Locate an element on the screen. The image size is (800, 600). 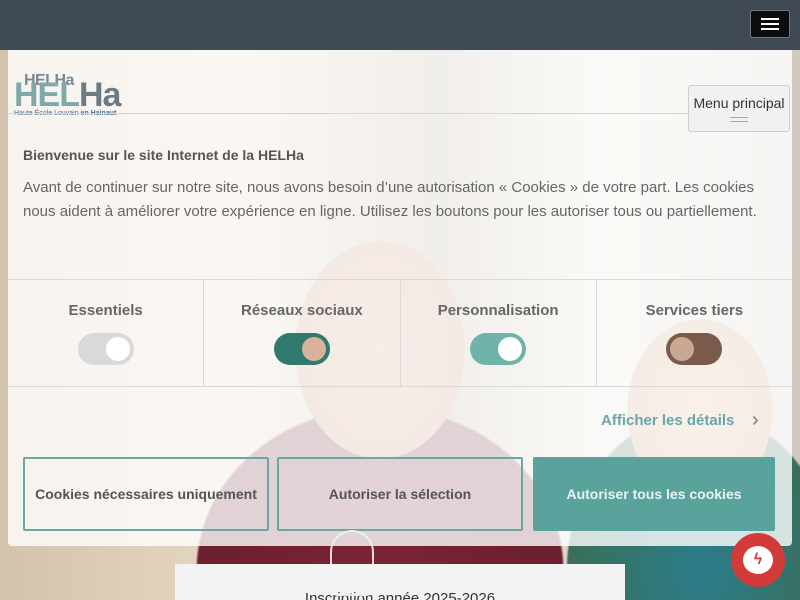
toggle-personnalisation is located at coordinates (498, 349).